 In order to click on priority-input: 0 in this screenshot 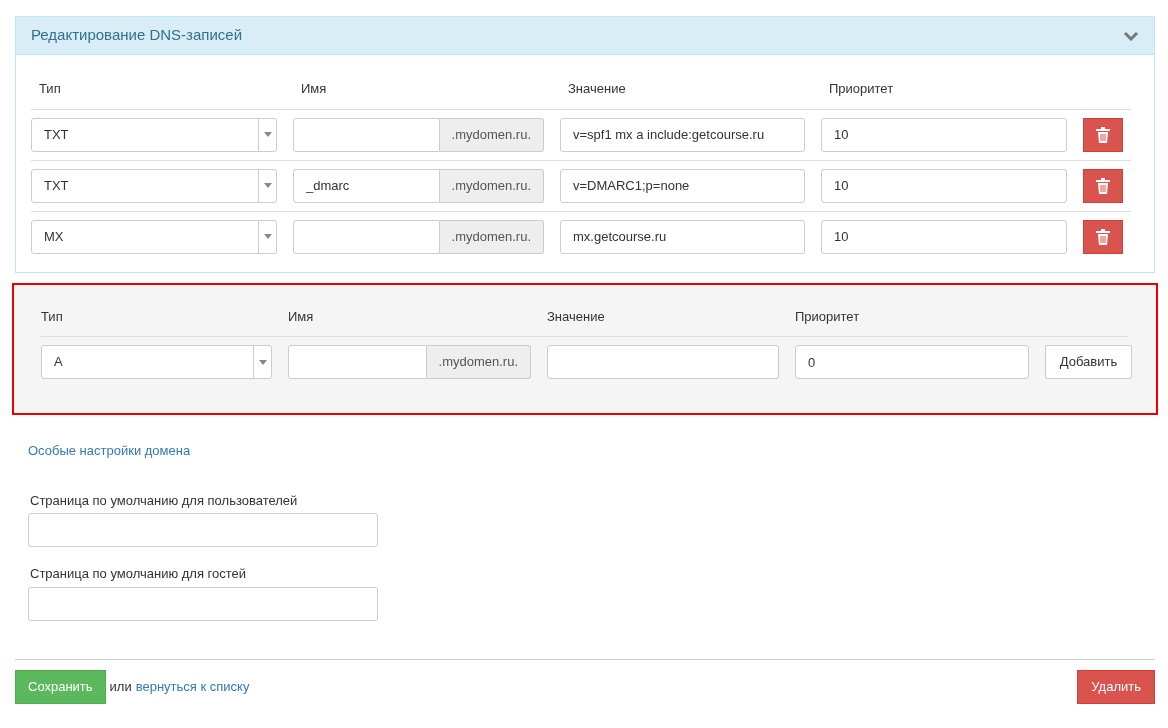, I will do `click(912, 362)`.